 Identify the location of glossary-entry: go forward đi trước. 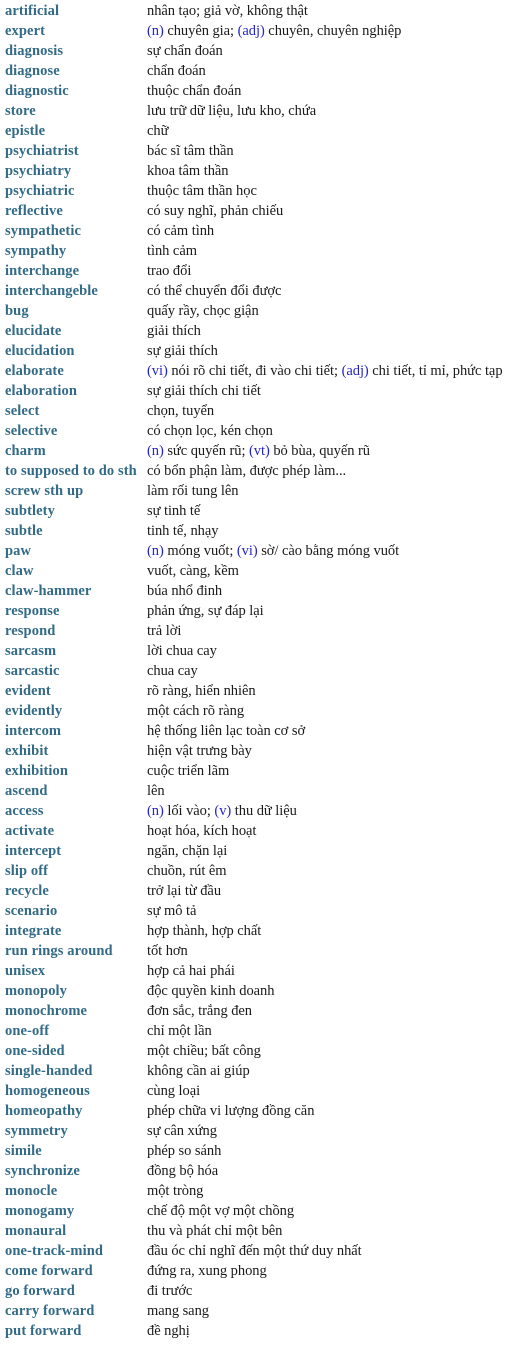
(255, 1291).